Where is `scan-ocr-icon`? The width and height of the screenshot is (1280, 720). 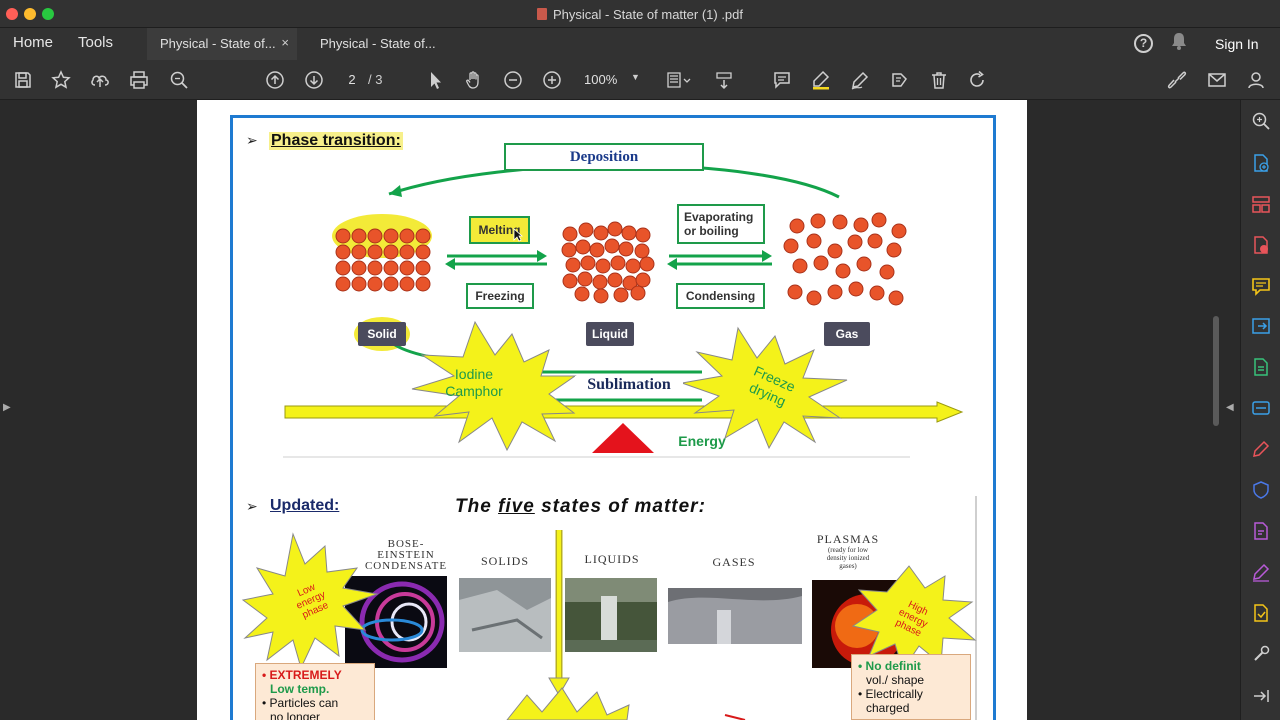
scan-ocr-icon is located at coordinates (1261, 408).